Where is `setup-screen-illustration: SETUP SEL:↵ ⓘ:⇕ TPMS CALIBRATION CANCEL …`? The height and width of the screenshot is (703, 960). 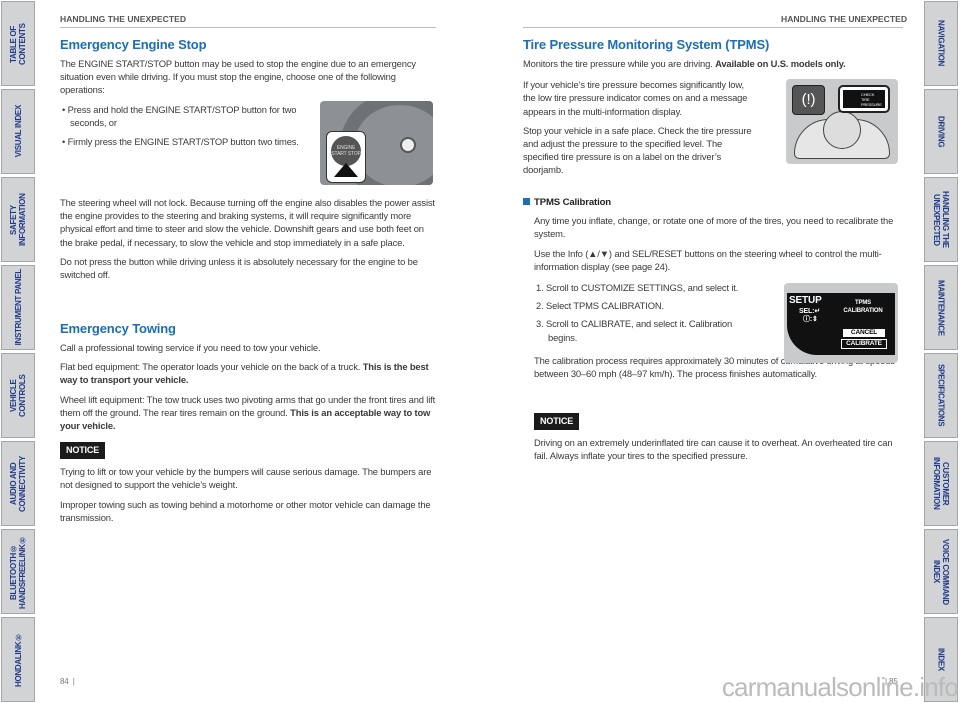
setup-screen-illustration: SETUP SEL:↵ ⓘ:⇕ TPMS CALIBRATION CANCEL … is located at coordinates (841, 323).